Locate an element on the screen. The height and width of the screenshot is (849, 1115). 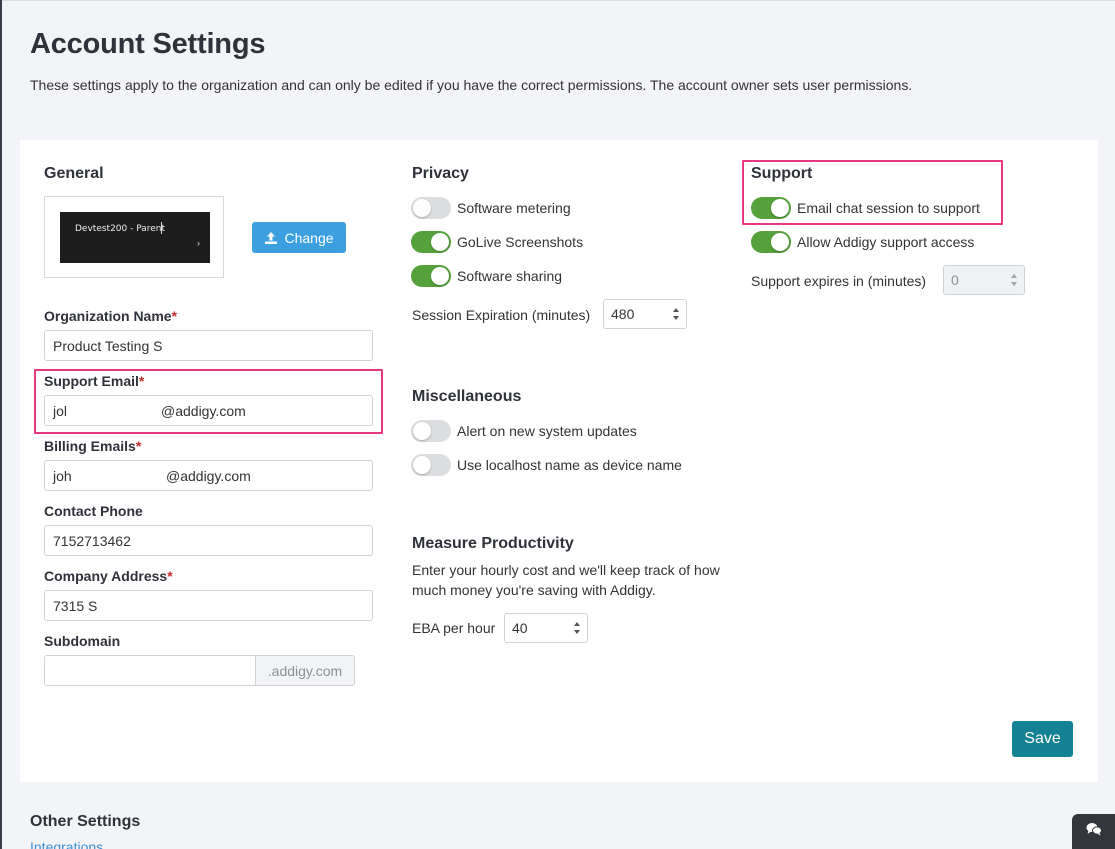
contact-phone-input: 7152713462 is located at coordinates (208, 540).